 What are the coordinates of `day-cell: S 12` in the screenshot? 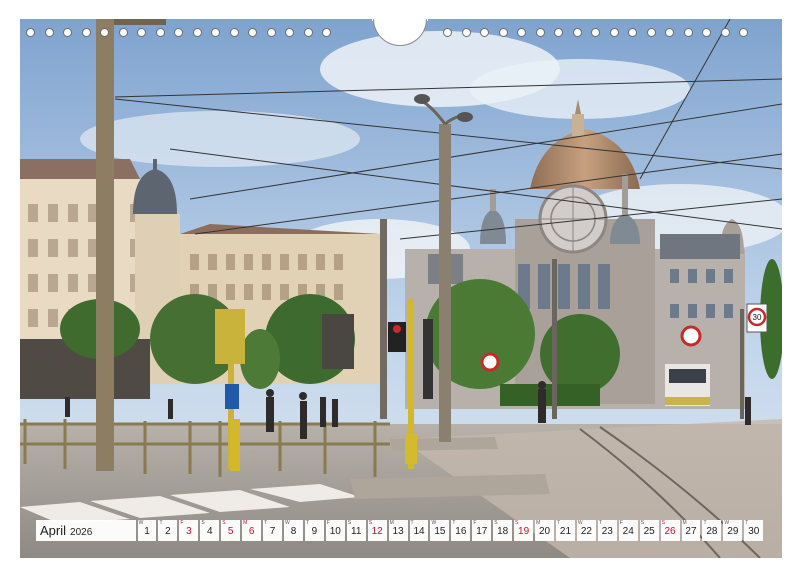 It's located at (377, 530).